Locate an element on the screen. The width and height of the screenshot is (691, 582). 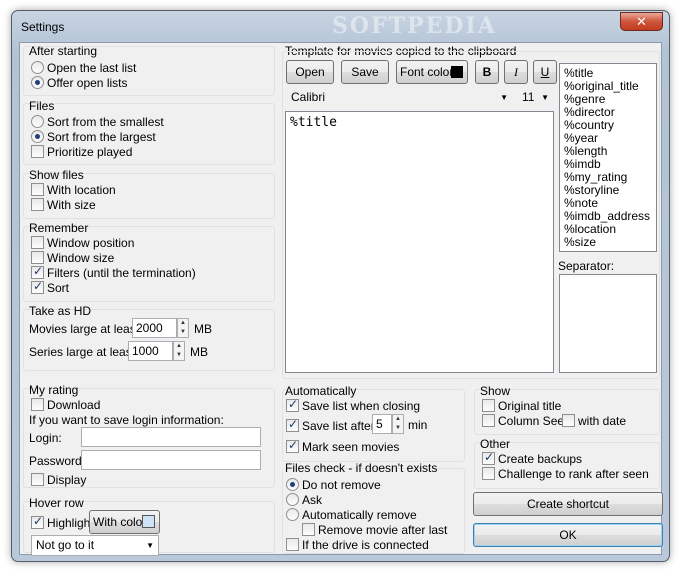
auto-remove-option: Automatically remove is located at coordinates (351, 514).